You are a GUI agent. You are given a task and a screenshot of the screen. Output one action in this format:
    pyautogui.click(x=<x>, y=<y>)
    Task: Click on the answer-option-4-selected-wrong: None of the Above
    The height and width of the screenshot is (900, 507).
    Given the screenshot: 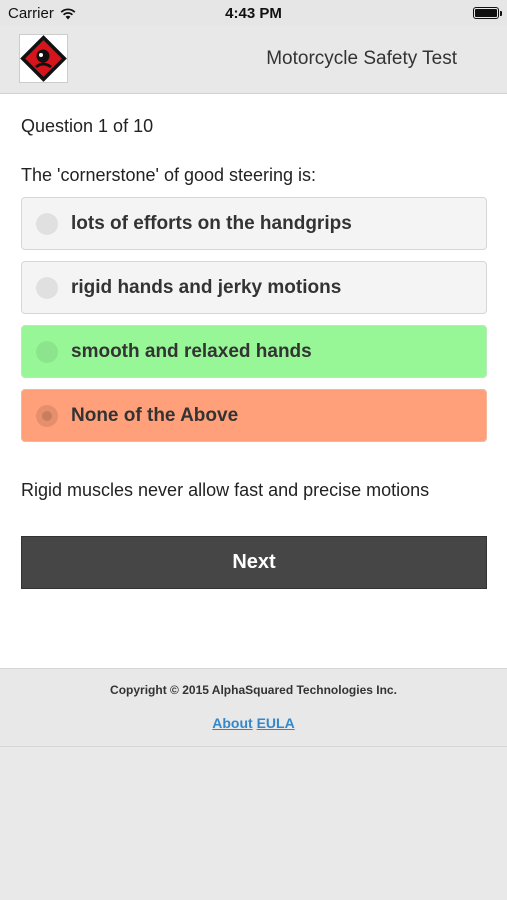 What is the action you would take?
    pyautogui.click(x=254, y=415)
    